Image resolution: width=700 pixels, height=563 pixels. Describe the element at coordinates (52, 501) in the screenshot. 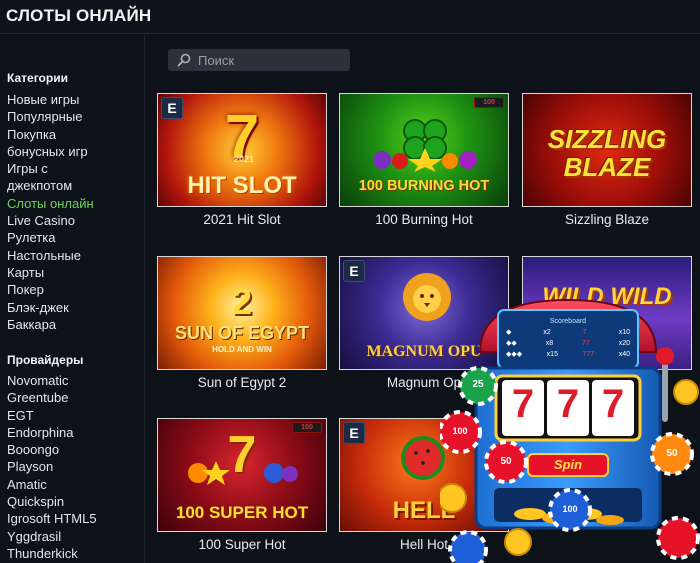

I see `sidebar-provider-item: Quickspin` at that location.